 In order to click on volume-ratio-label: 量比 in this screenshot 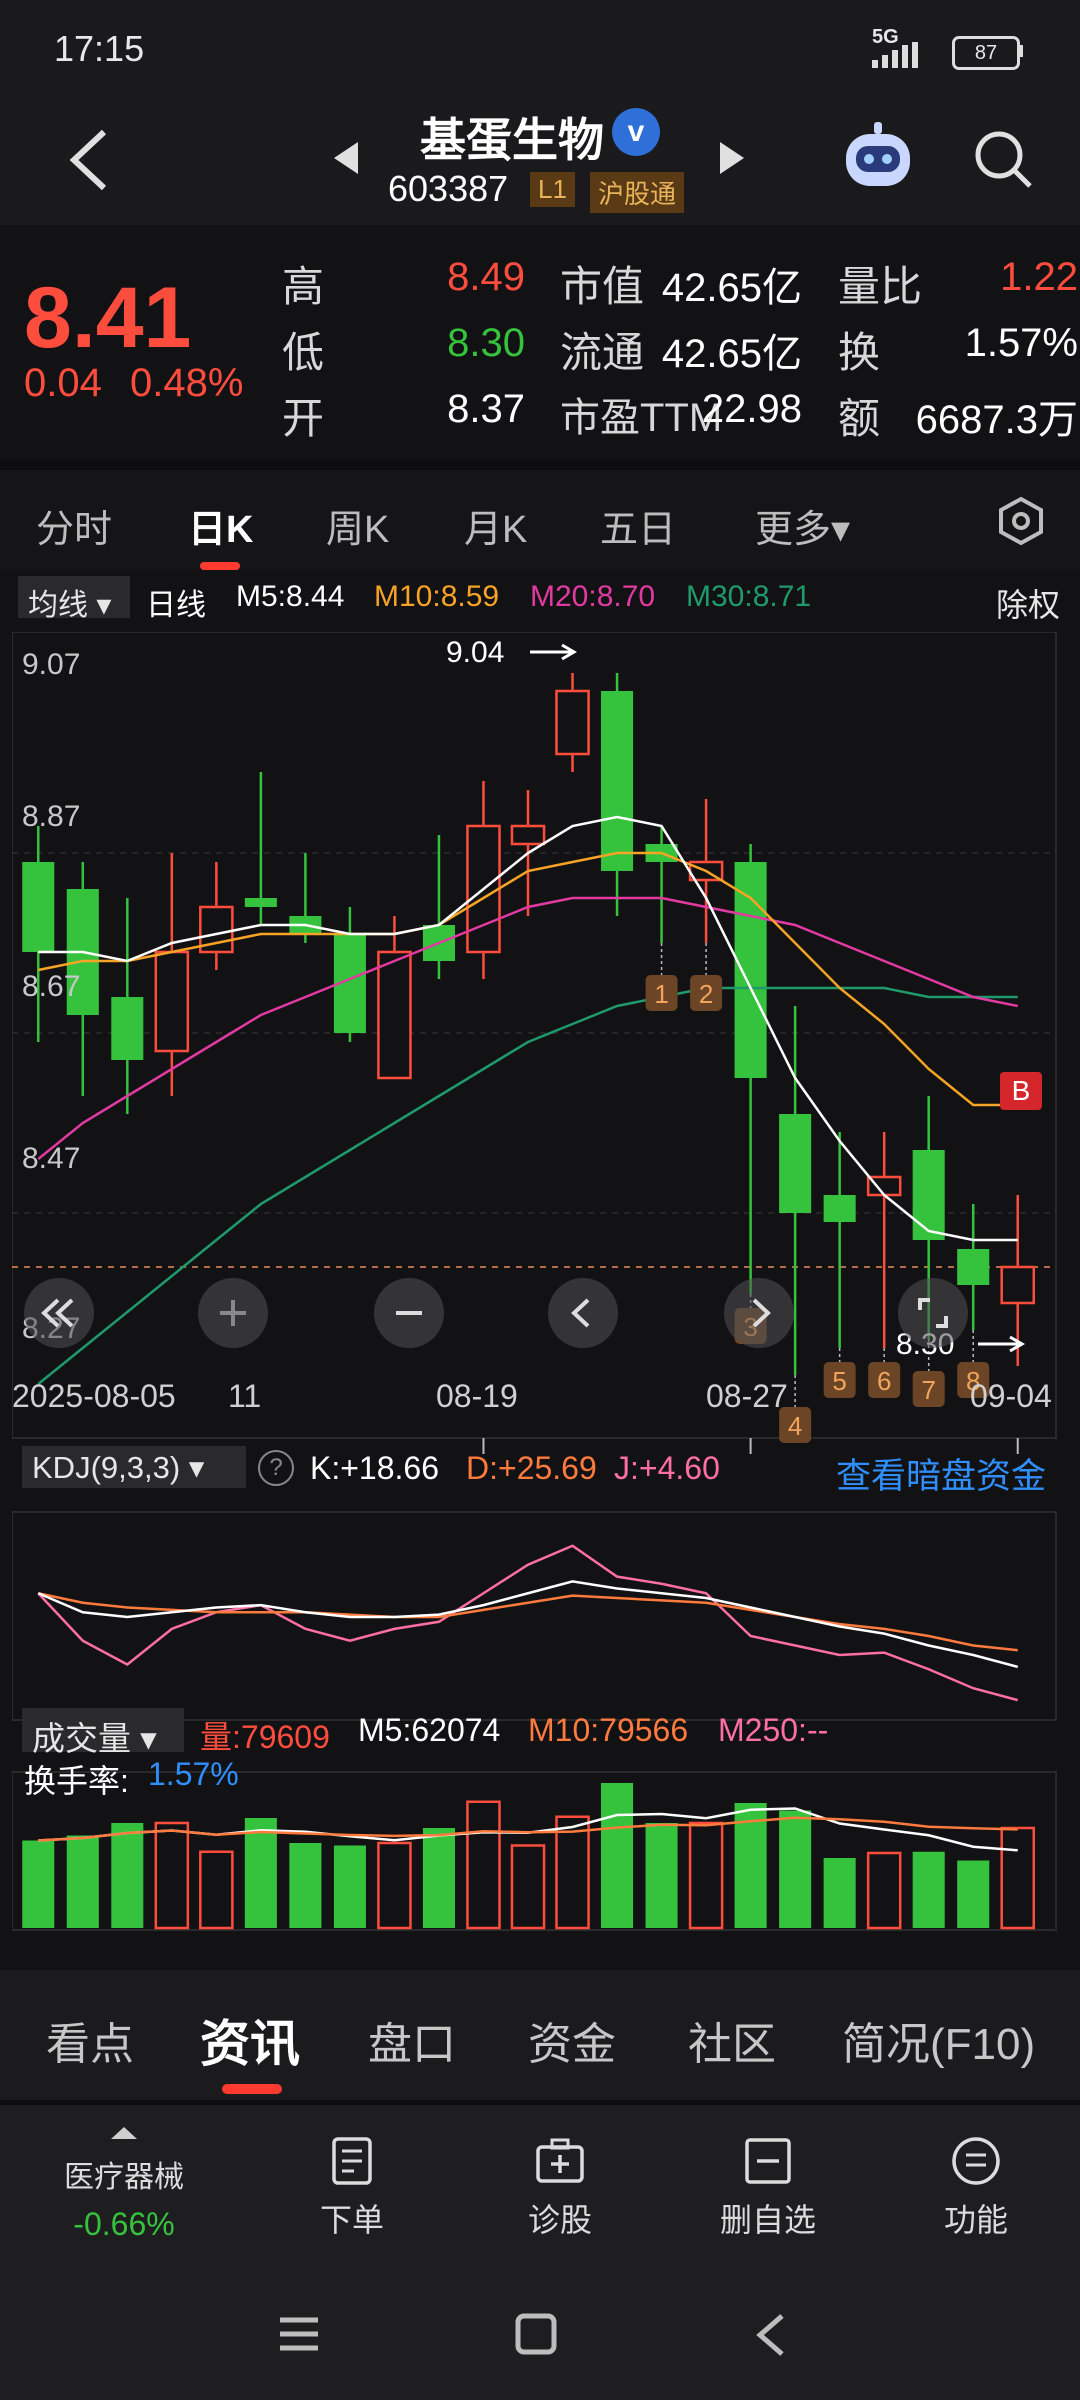, I will do `click(880, 286)`.